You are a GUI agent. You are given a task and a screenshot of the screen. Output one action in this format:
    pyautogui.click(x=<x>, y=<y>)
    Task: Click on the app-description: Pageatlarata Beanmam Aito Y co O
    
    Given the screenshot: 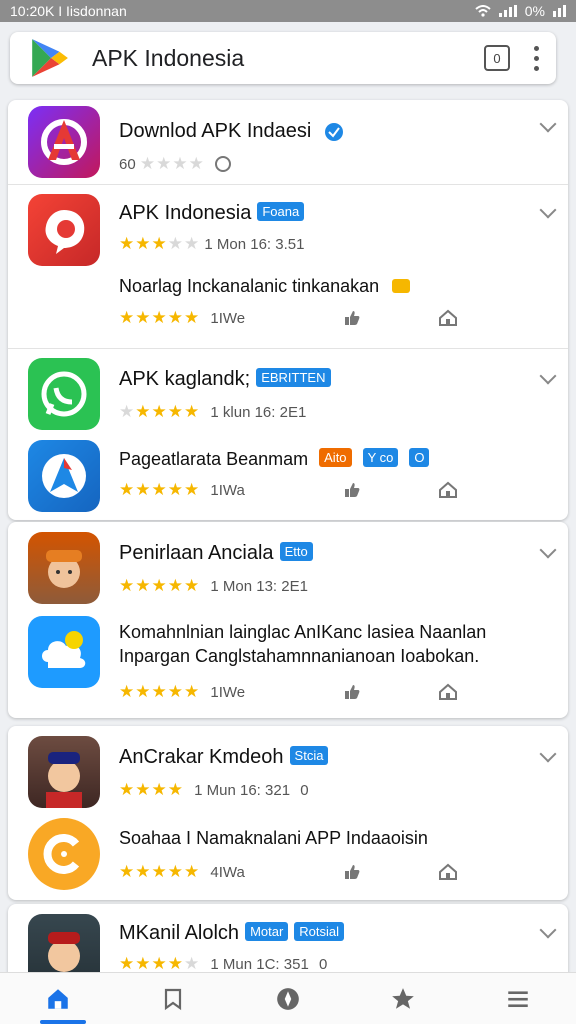 What is the action you would take?
    pyautogui.click(x=274, y=459)
    